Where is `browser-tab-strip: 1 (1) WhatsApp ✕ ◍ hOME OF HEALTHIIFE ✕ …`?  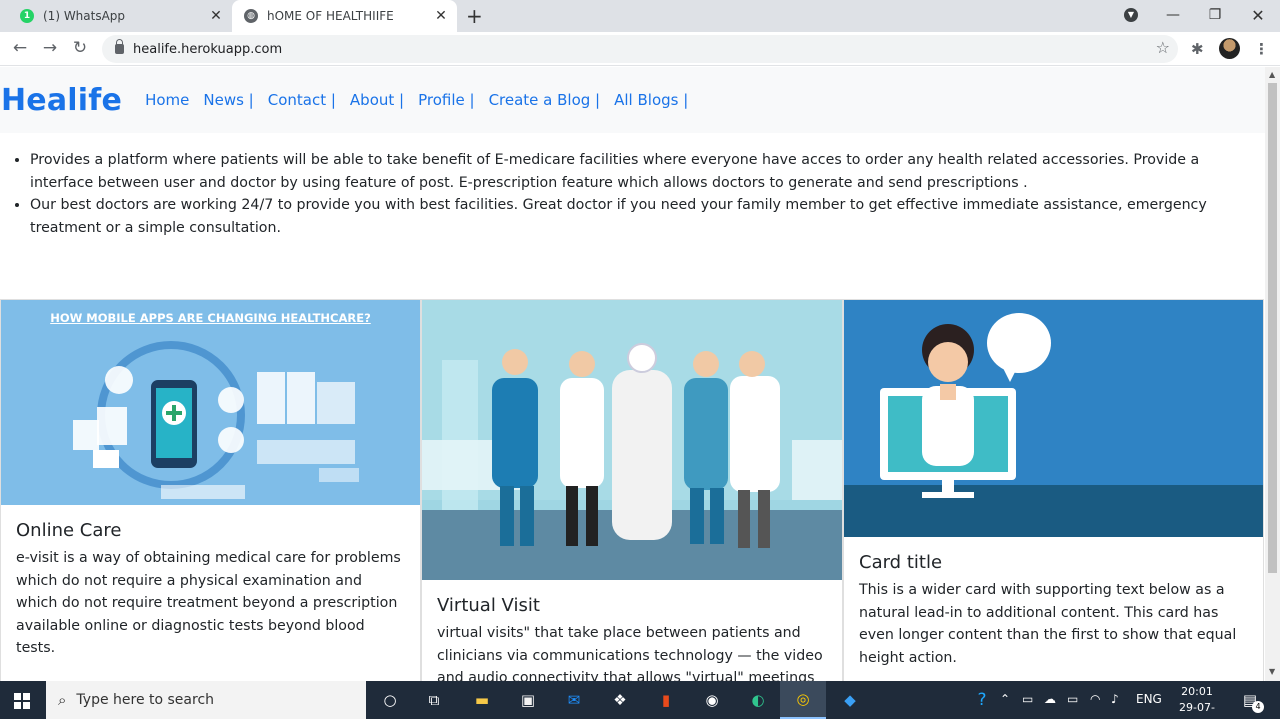
browser-tab-strip: 1 (1) WhatsApp ✕ ◍ hOME OF HEALTHIIFE ✕ … is located at coordinates (640, 16).